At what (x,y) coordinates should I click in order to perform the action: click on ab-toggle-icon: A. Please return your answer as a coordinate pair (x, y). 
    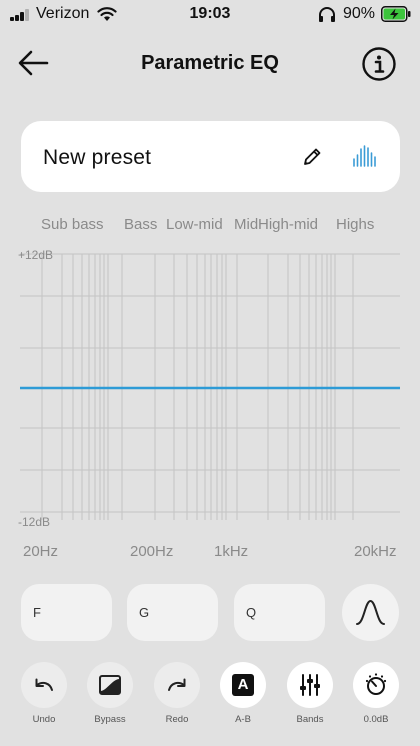
    Looking at the image, I should click on (243, 685).